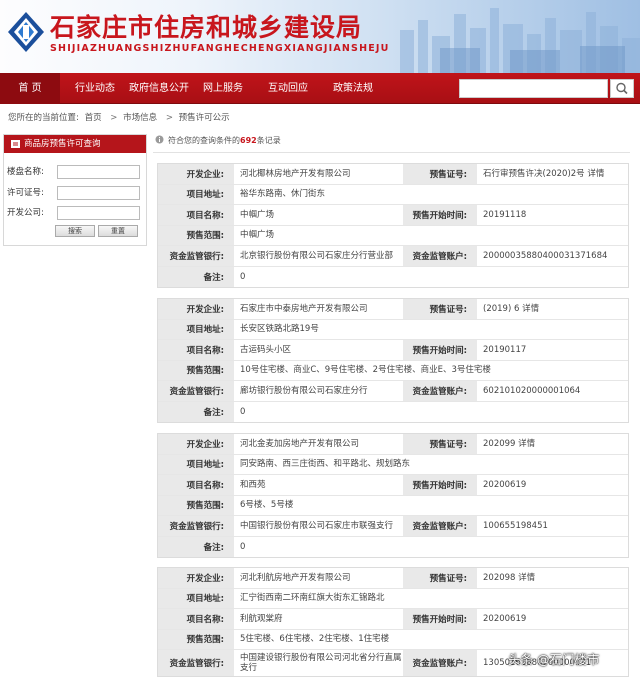  What do you see at coordinates (353, 88) in the screenshot?
I see `nav-policies: 政策法规` at bounding box center [353, 88].